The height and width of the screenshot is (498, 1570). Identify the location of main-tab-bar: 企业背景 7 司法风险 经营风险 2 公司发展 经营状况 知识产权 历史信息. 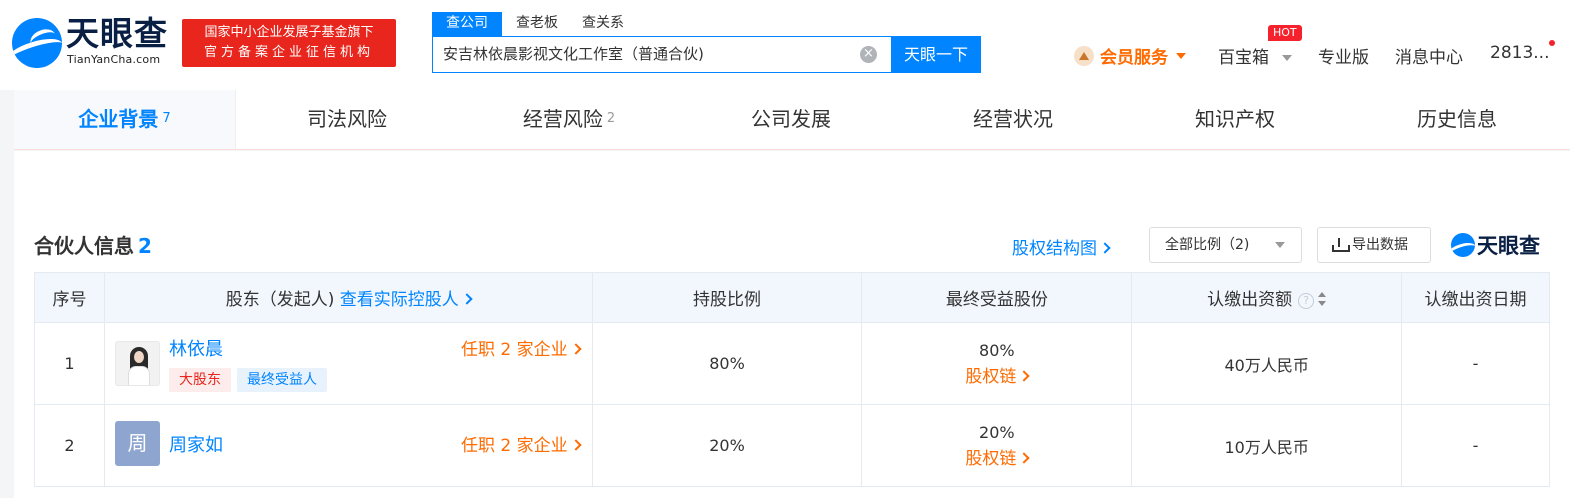
(792, 120).